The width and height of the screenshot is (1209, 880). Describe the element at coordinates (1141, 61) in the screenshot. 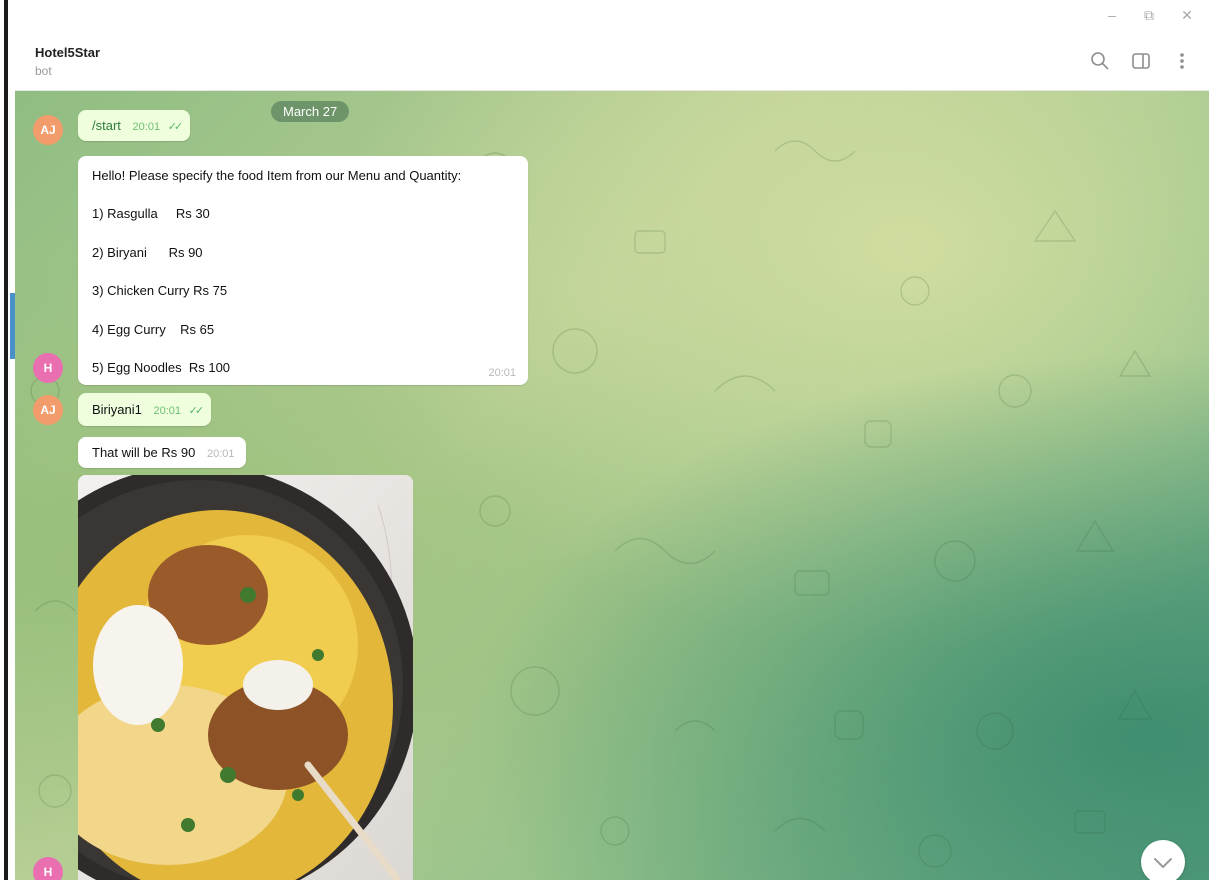

I see `sidebar-toggle-icon` at that location.